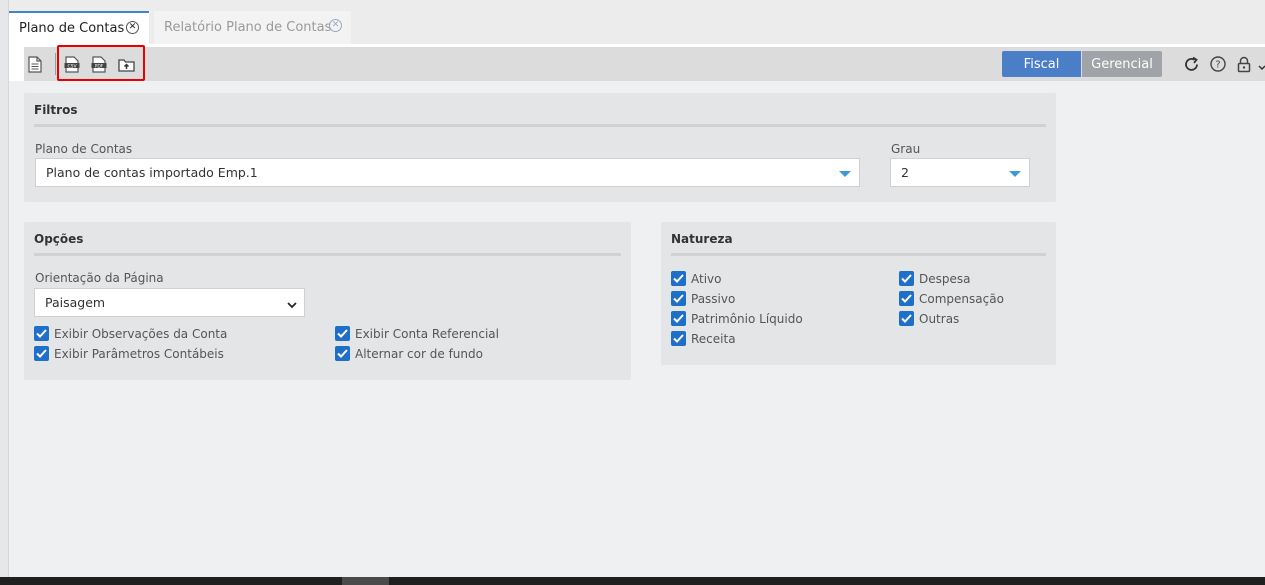 The height and width of the screenshot is (585, 1265). What do you see at coordinates (56, 110) in the screenshot?
I see `filtros-title: Filtros` at bounding box center [56, 110].